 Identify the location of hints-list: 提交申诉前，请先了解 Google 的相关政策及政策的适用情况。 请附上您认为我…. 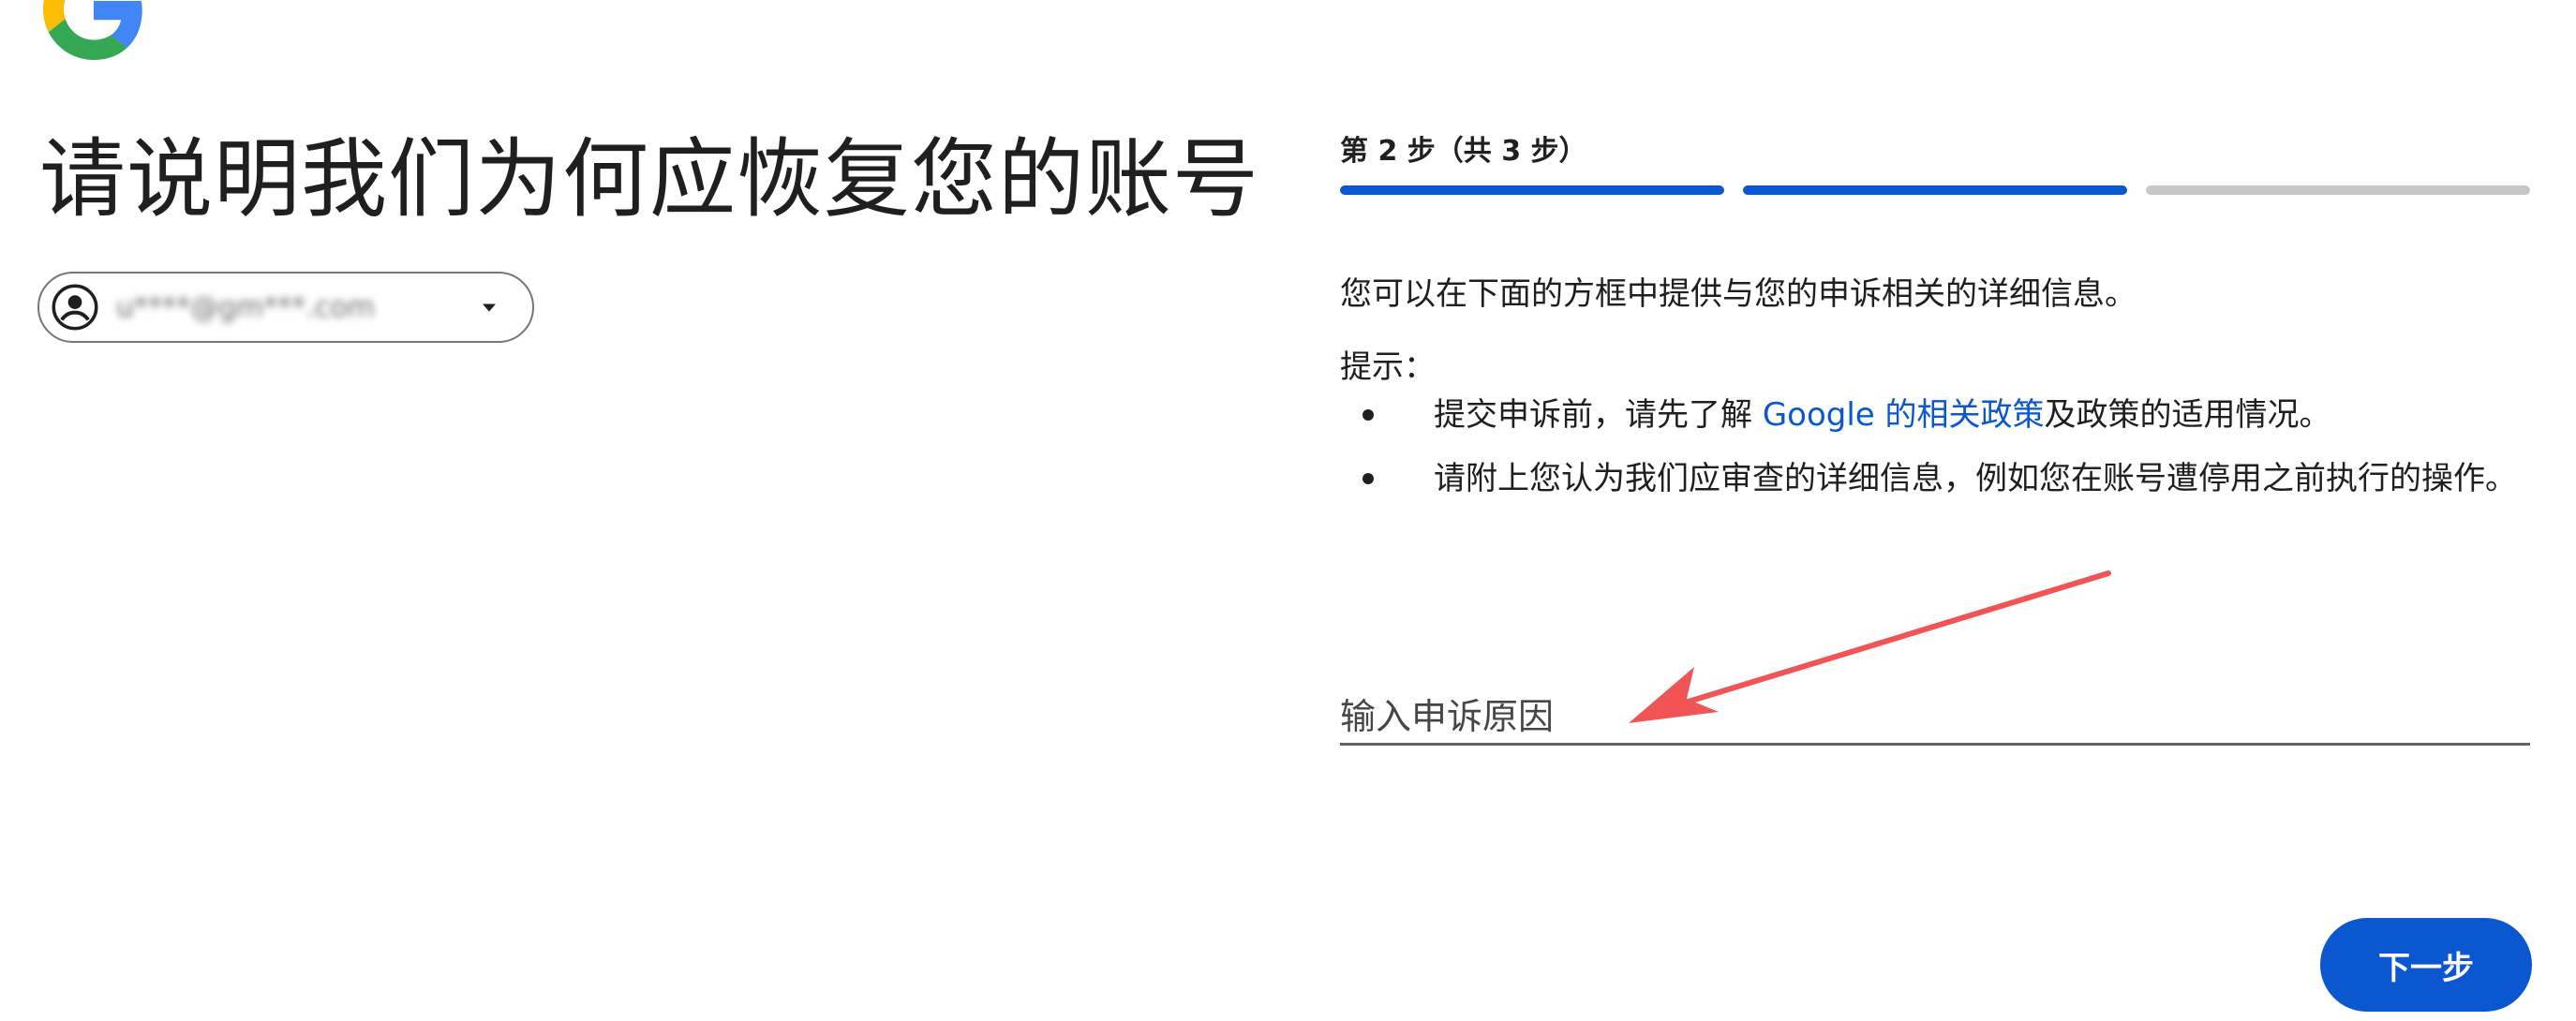
(1935, 455).